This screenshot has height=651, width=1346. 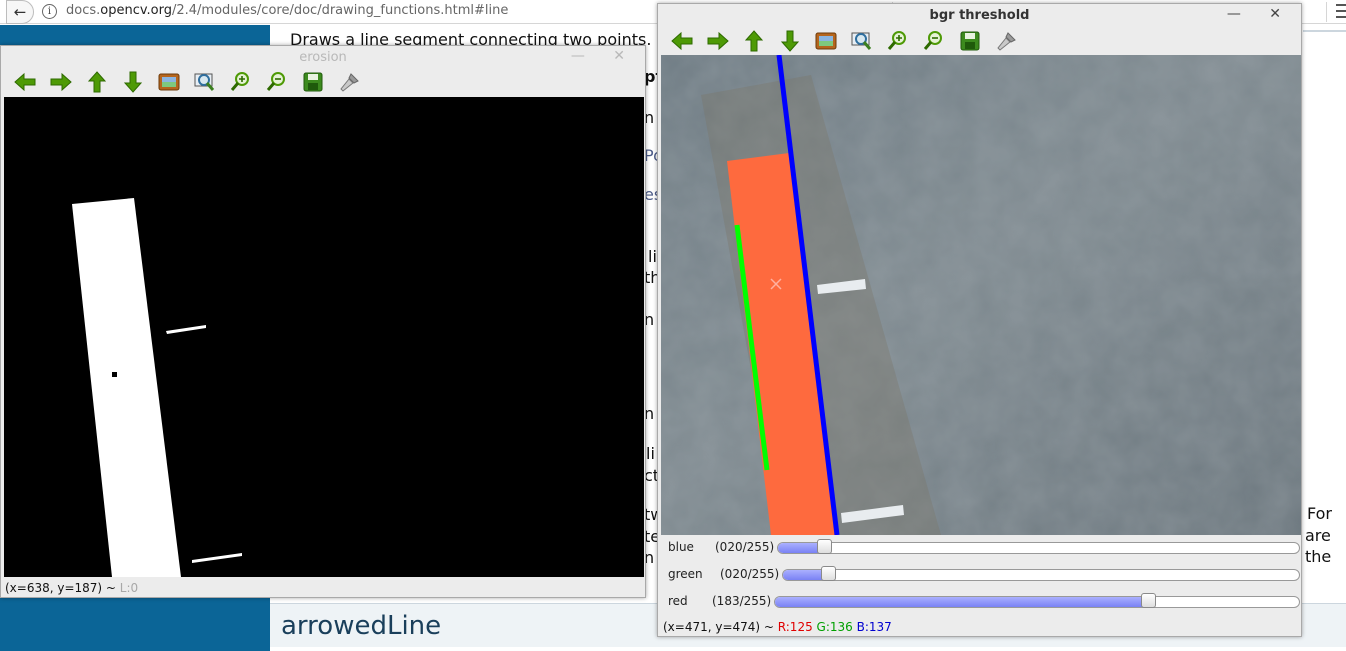 I want to click on back-button: ←, so click(x=20, y=12).